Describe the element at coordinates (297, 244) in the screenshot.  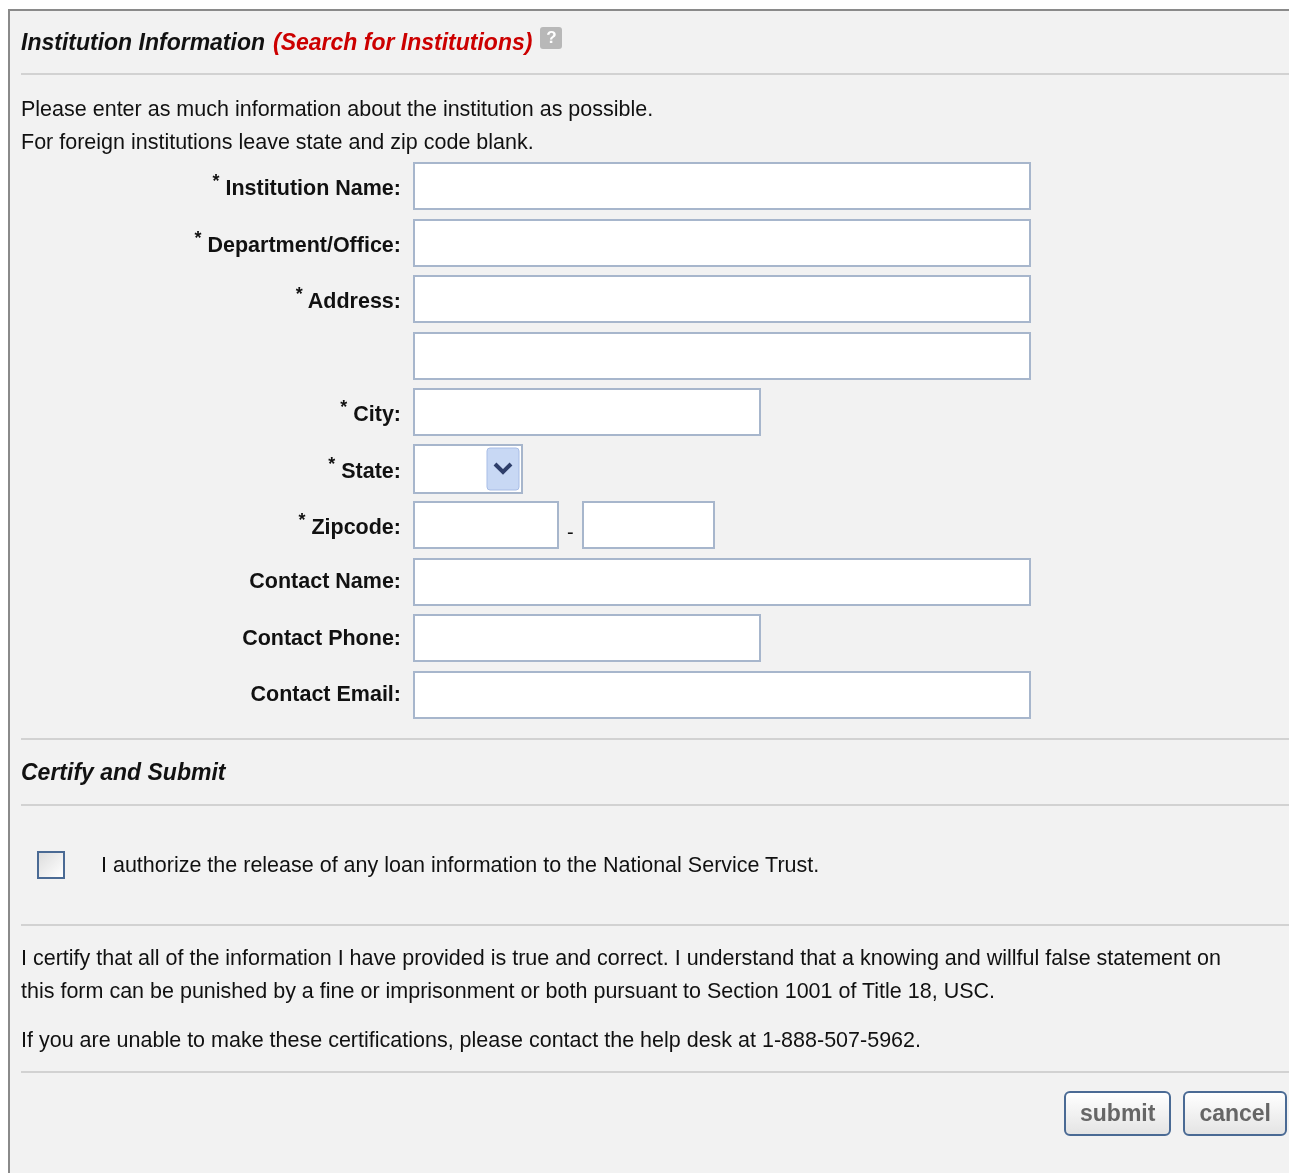
I see `field-label: $^{*}$ Department/Office:` at that location.